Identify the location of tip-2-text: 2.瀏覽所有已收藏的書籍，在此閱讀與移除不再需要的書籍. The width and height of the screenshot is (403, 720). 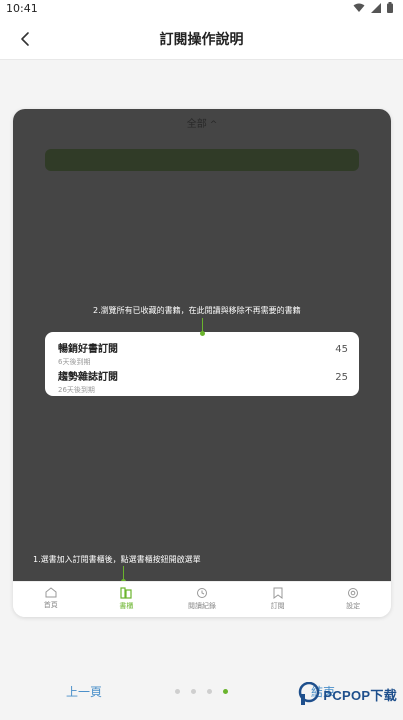
(197, 310).